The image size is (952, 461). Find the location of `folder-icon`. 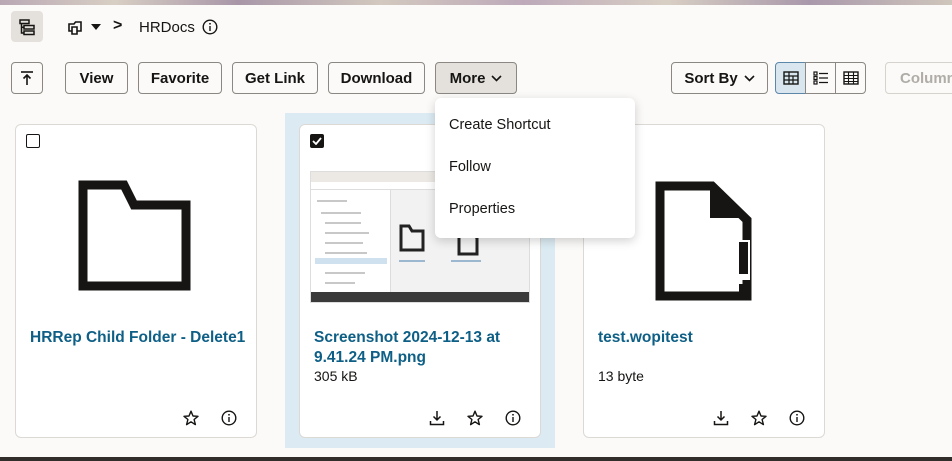

folder-icon is located at coordinates (134, 235).